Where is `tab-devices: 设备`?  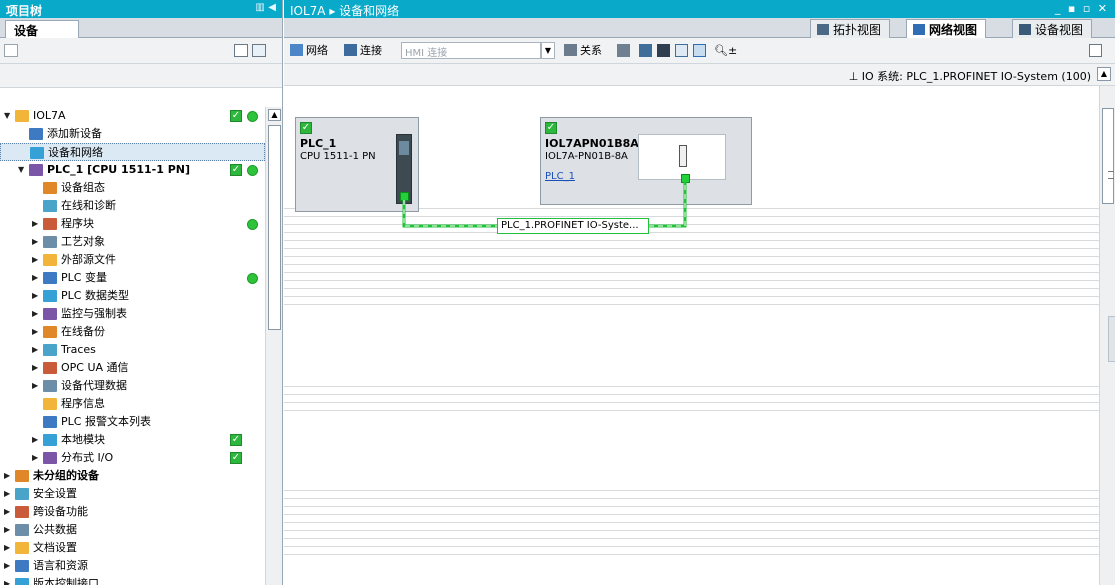
tab-devices: 设备 is located at coordinates (42, 29).